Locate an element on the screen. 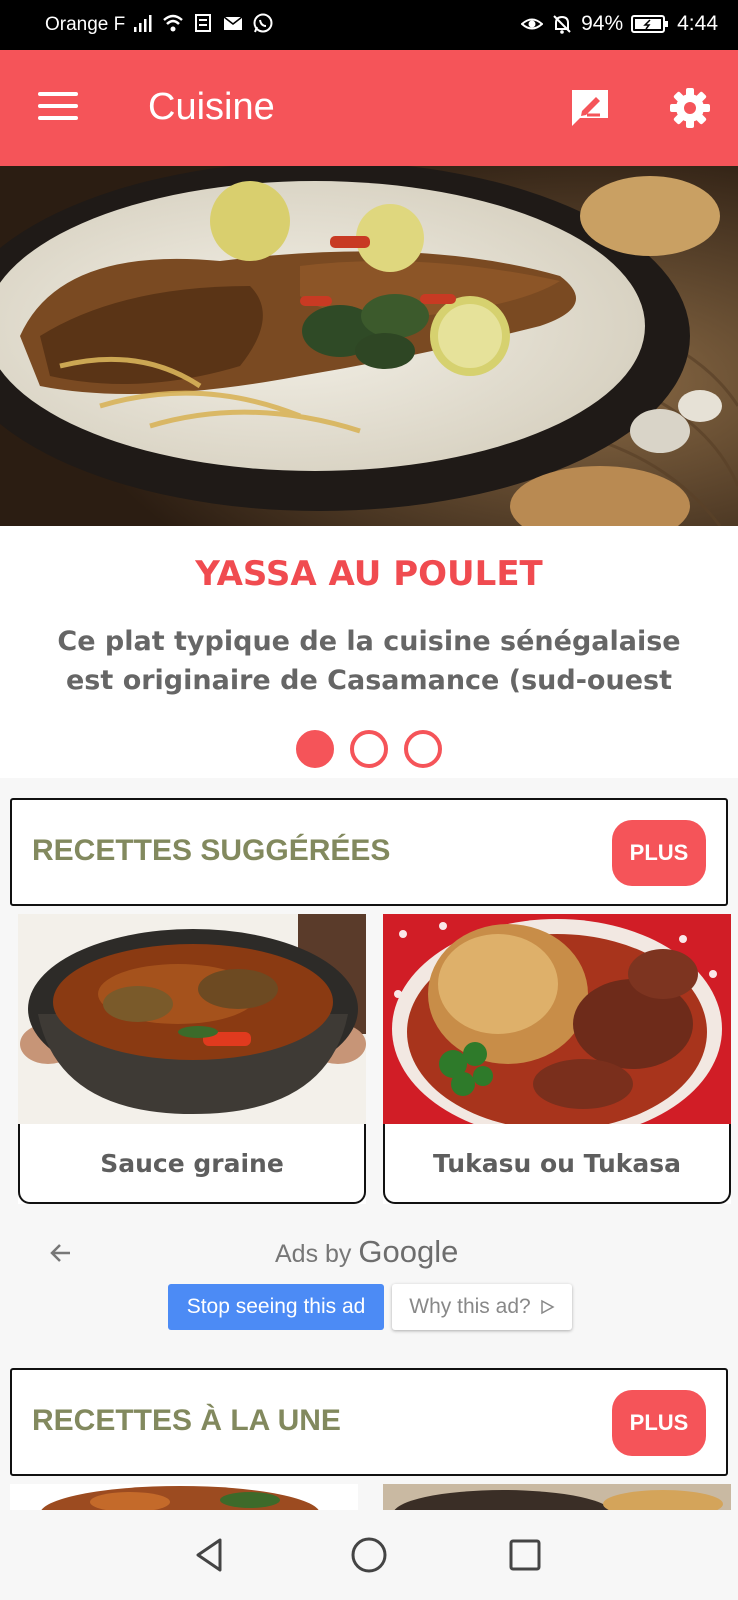  nav-back-button is located at coordinates (211, 1555).